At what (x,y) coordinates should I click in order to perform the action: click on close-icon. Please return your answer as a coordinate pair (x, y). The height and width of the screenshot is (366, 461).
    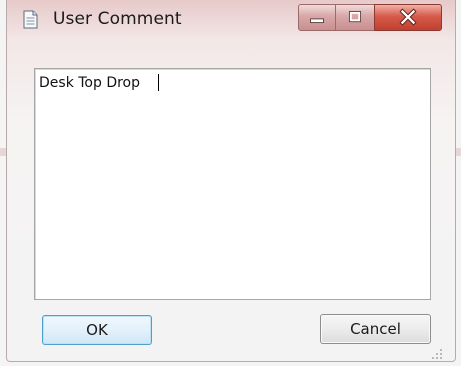
    Looking at the image, I should click on (408, 17).